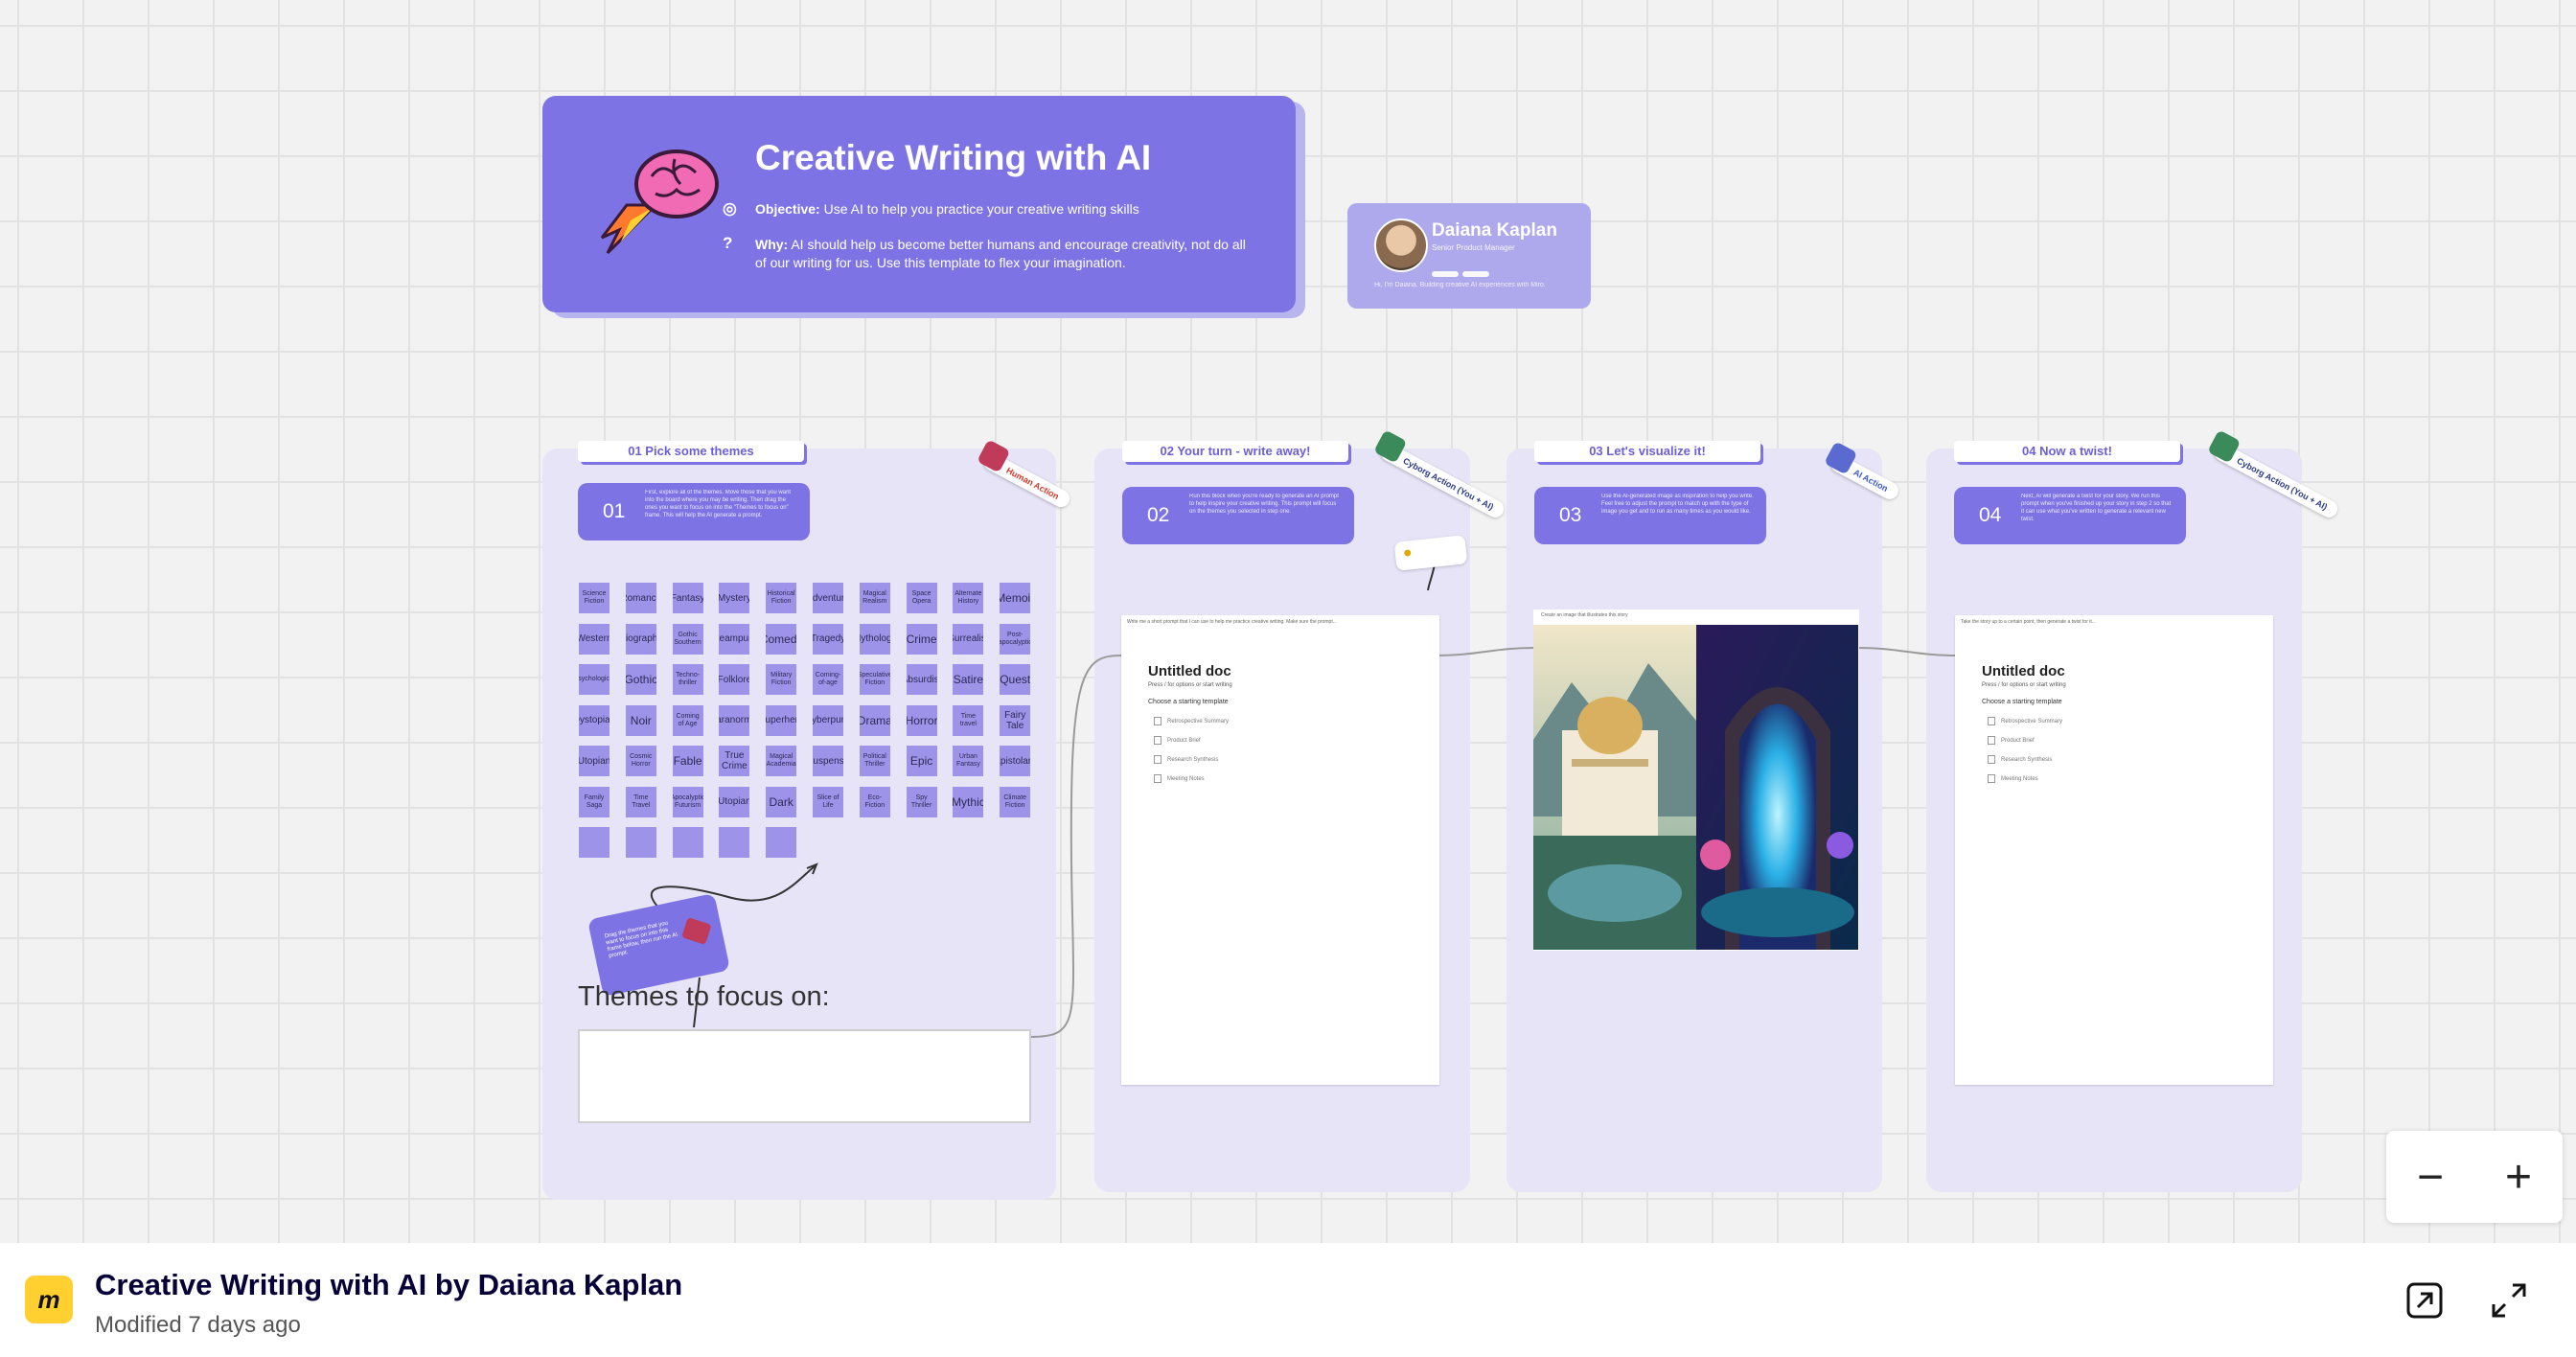  What do you see at coordinates (734, 761) in the screenshot?
I see `theme-sticky-note: True Crime` at bounding box center [734, 761].